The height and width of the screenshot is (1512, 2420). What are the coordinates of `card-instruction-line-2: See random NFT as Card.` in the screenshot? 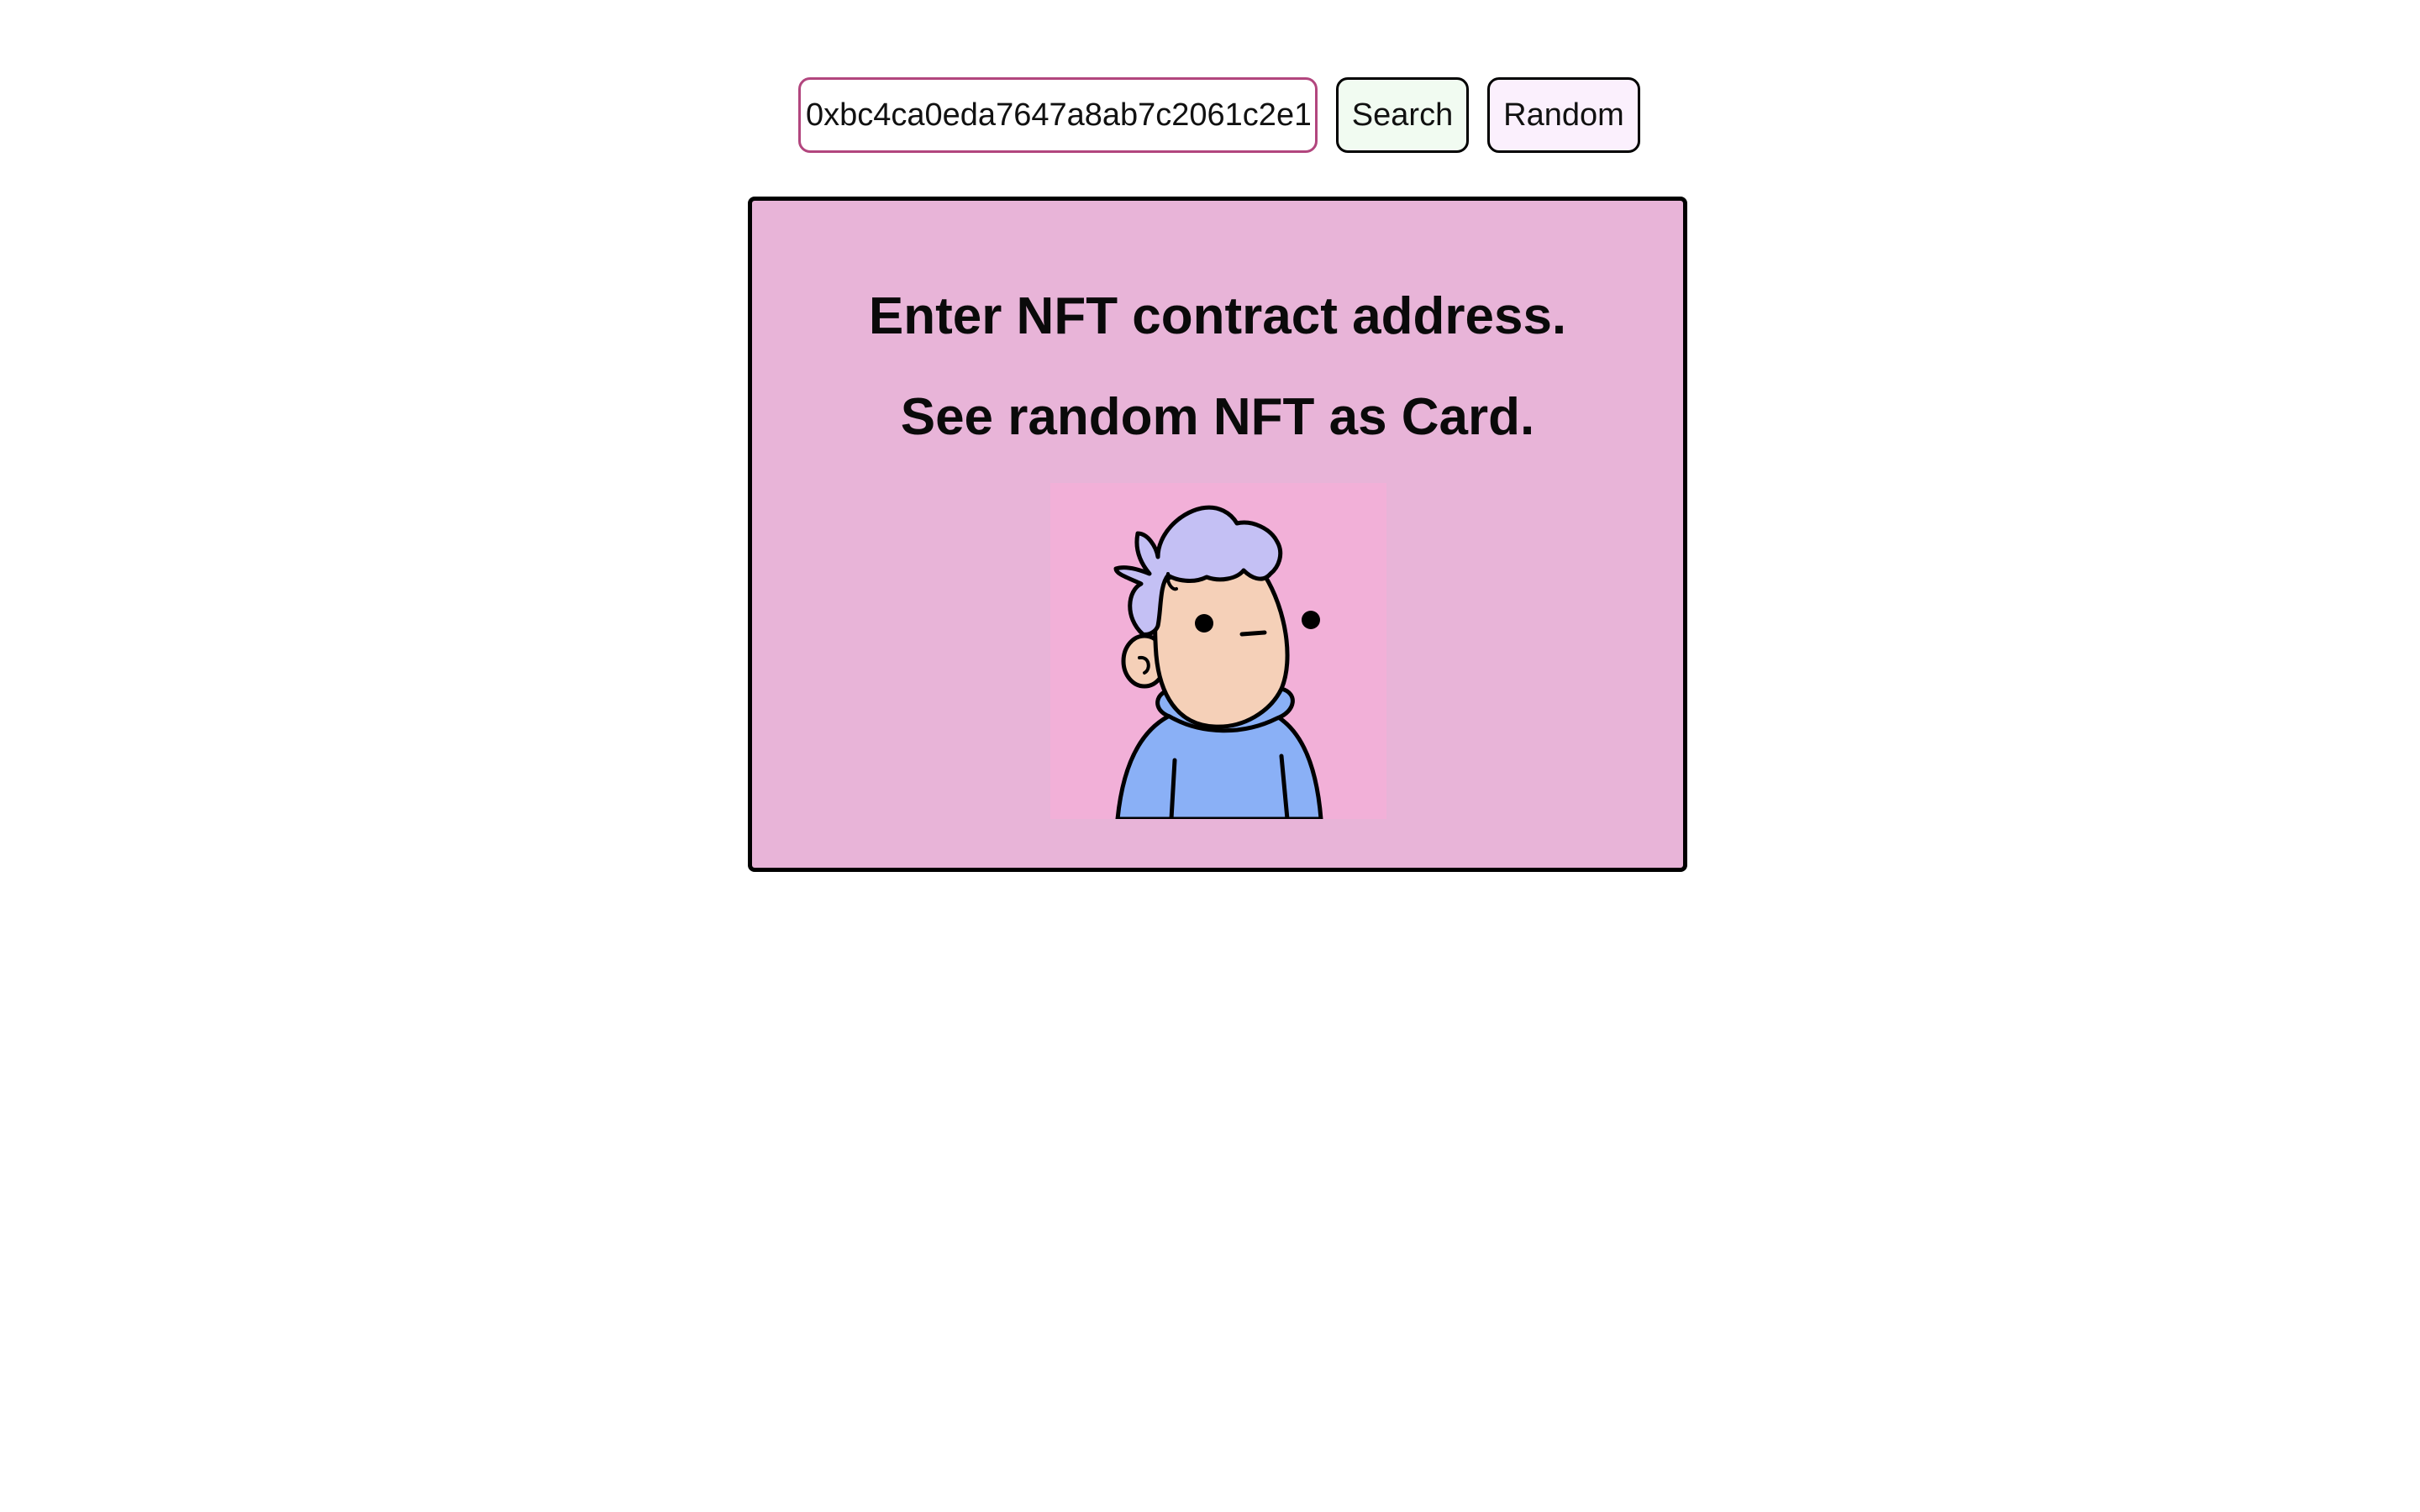 It's located at (1217, 417).